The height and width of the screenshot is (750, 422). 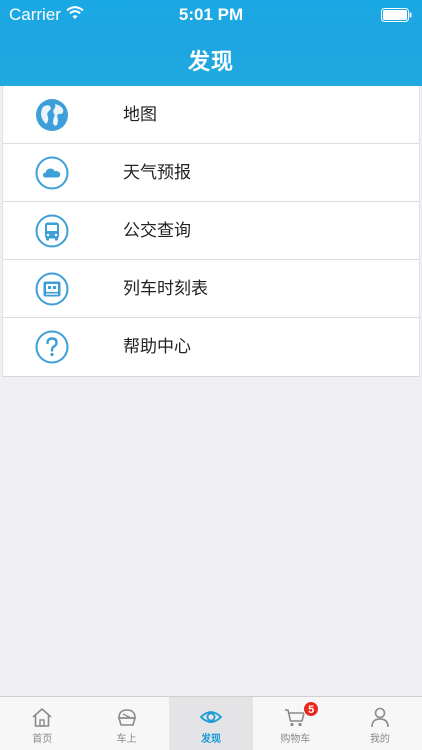 I want to click on user-icon, so click(x=380, y=717).